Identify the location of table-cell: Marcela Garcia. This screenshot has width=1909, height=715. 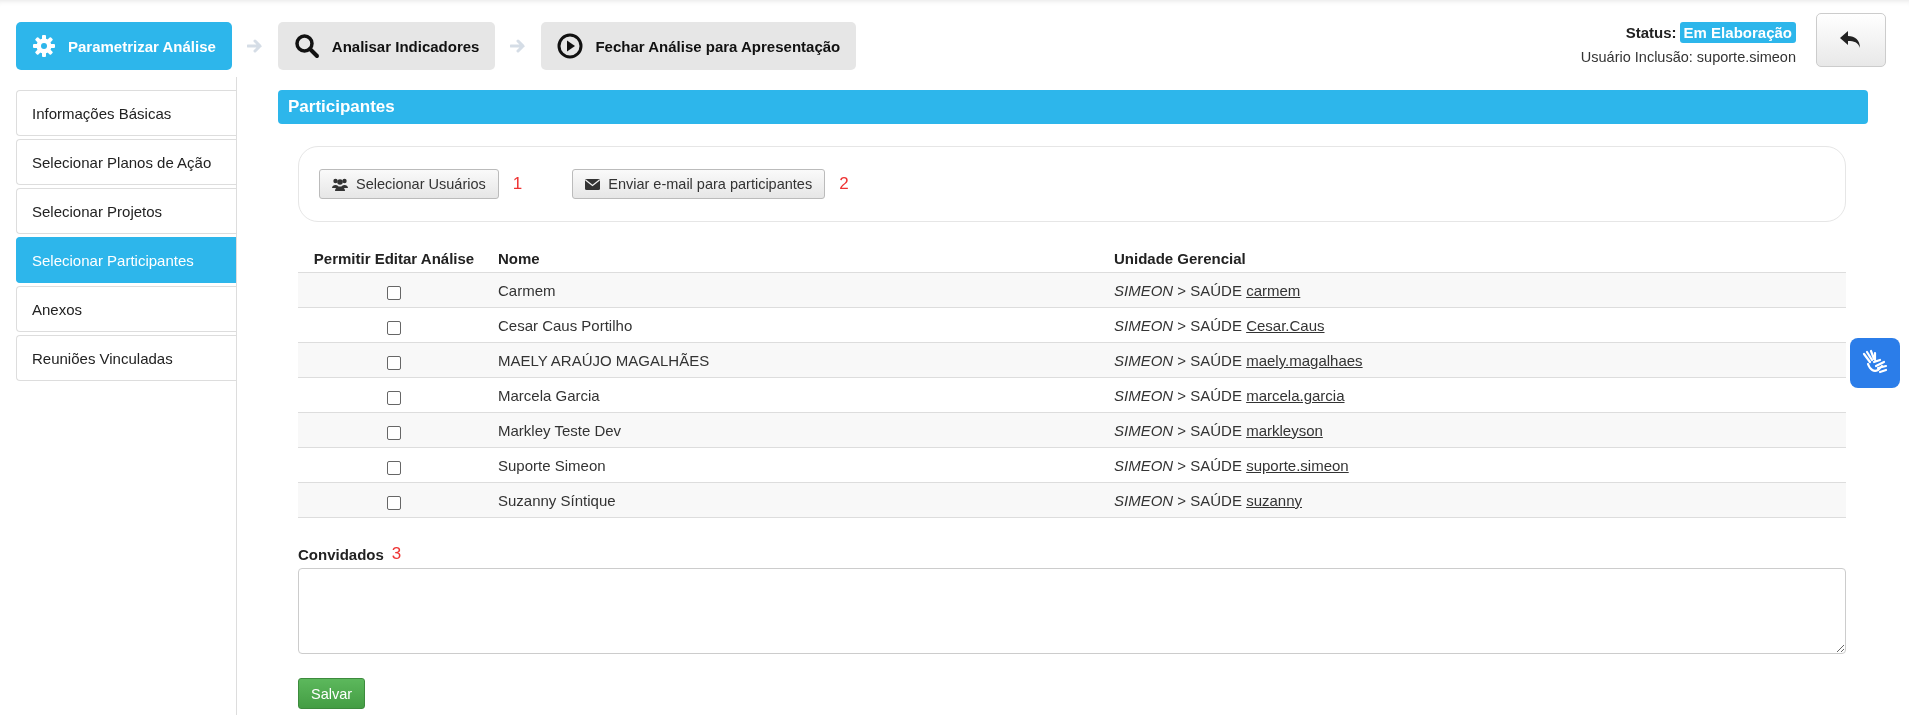
(798, 395).